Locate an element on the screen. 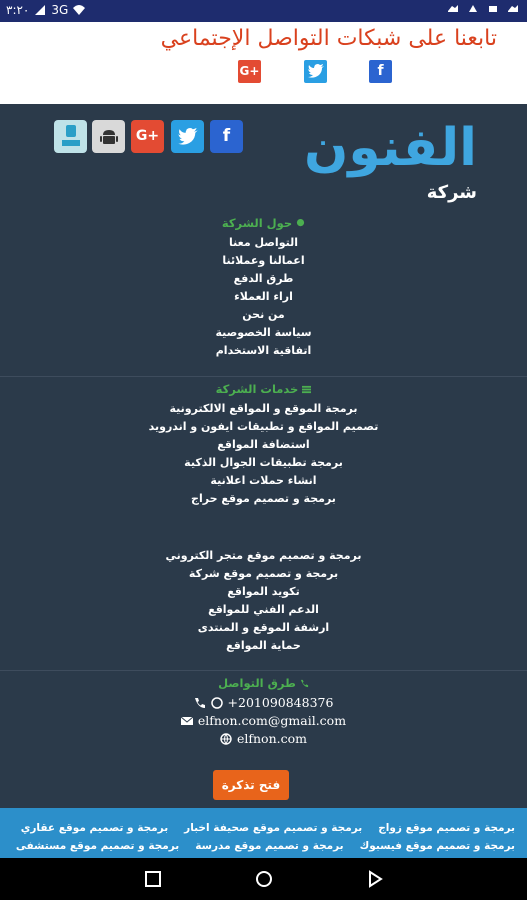 The width and height of the screenshot is (527, 900). home-icon is located at coordinates (264, 879).